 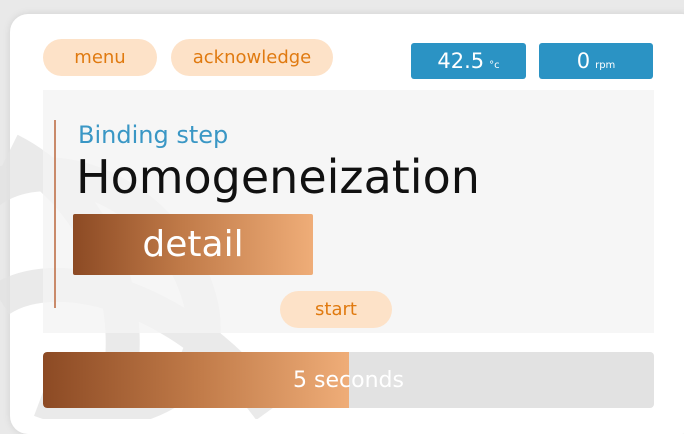 I want to click on speed-unit: rpm, so click(x=605, y=65).